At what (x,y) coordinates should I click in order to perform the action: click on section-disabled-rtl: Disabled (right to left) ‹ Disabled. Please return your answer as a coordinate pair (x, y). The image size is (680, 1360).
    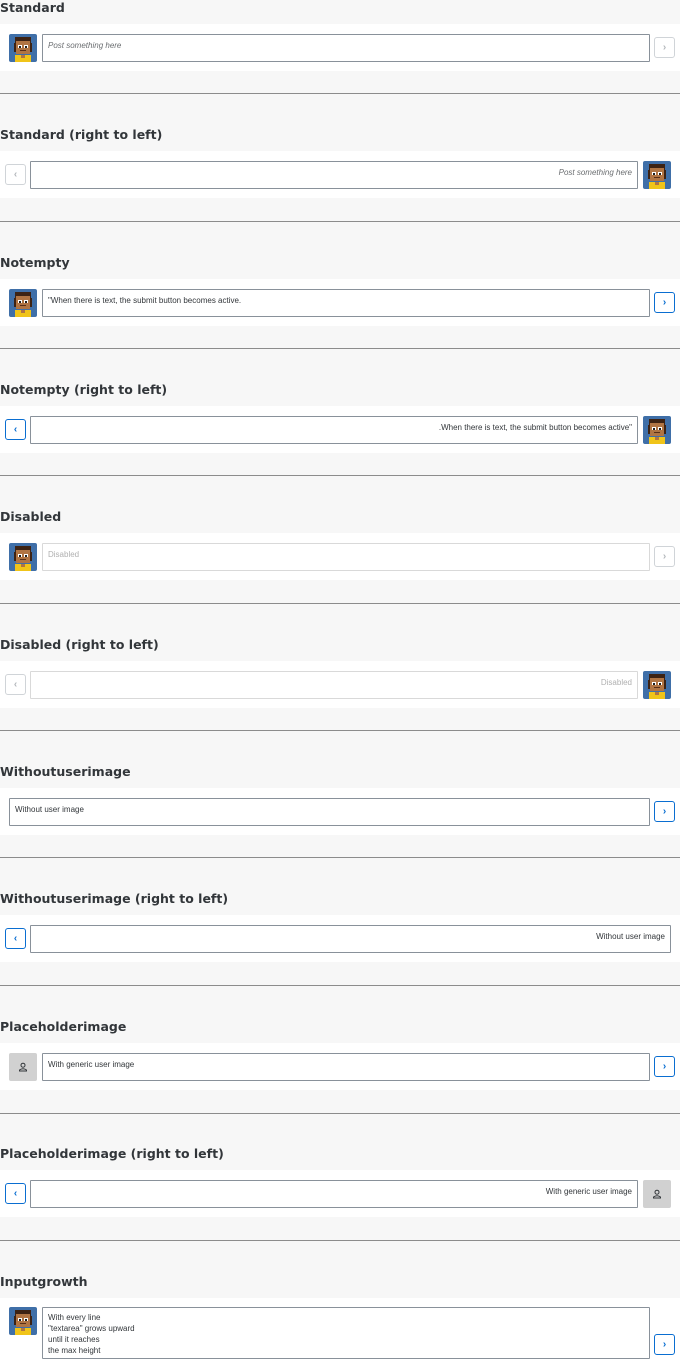
    Looking at the image, I should click on (340, 684).